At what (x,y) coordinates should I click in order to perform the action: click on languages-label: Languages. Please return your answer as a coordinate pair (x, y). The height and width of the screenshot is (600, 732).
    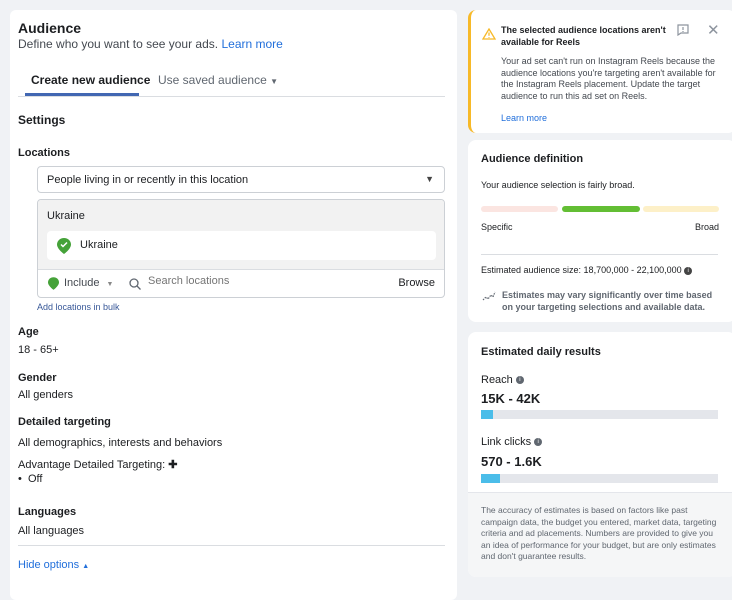
    Looking at the image, I should click on (47, 512).